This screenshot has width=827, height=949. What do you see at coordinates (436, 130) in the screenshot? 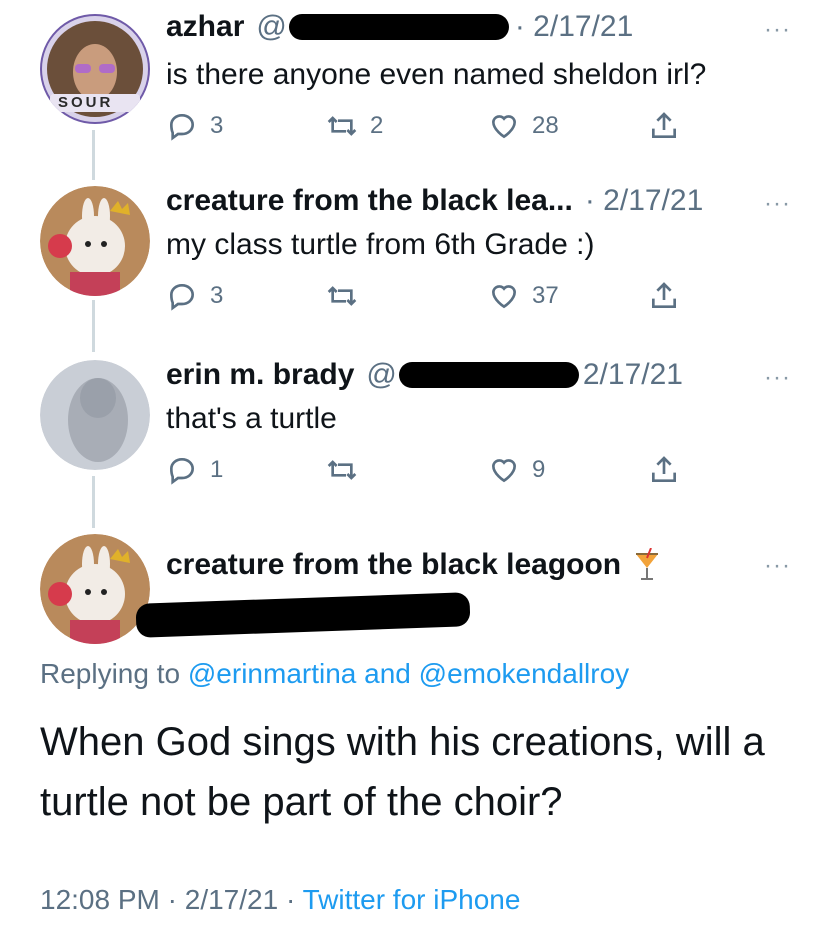
I see `action-bar: 3 2 28` at bounding box center [436, 130].